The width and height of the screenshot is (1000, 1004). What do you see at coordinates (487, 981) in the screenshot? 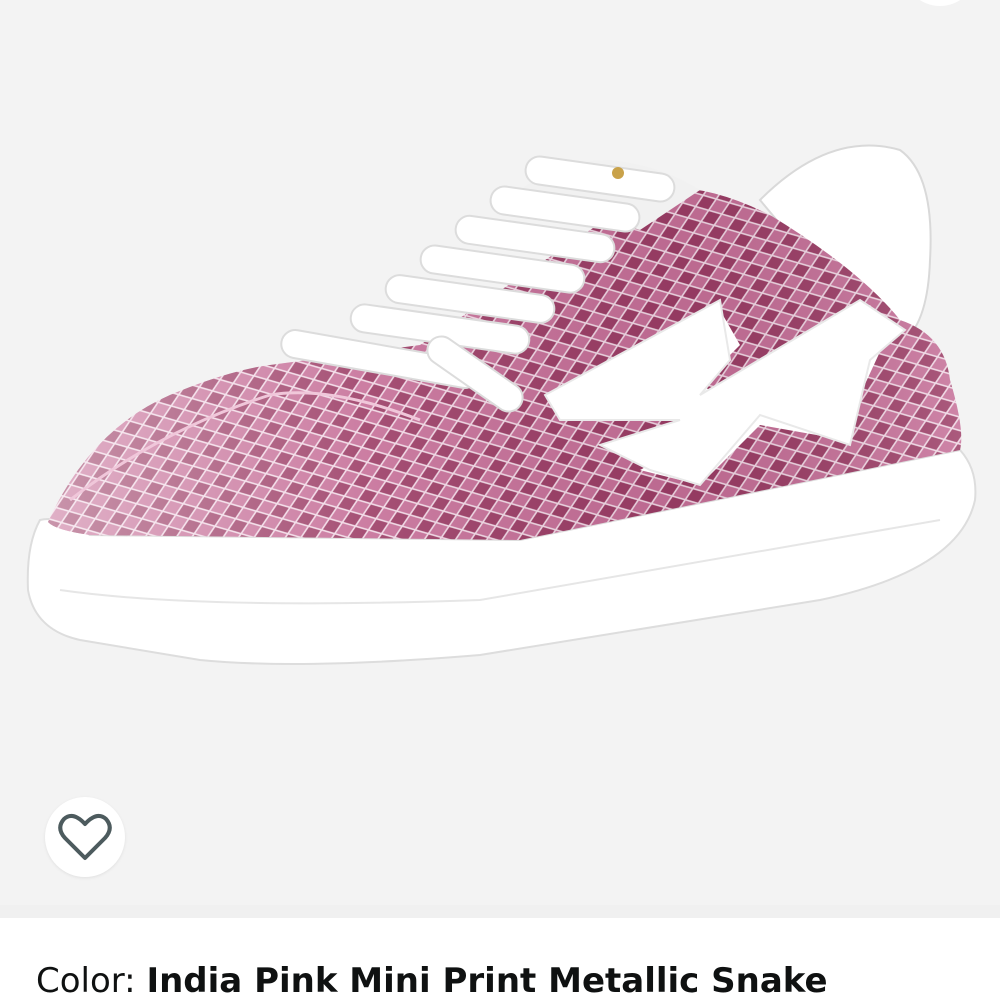
I see `color-value: India Pink Mini Print Metallic Snake` at bounding box center [487, 981].